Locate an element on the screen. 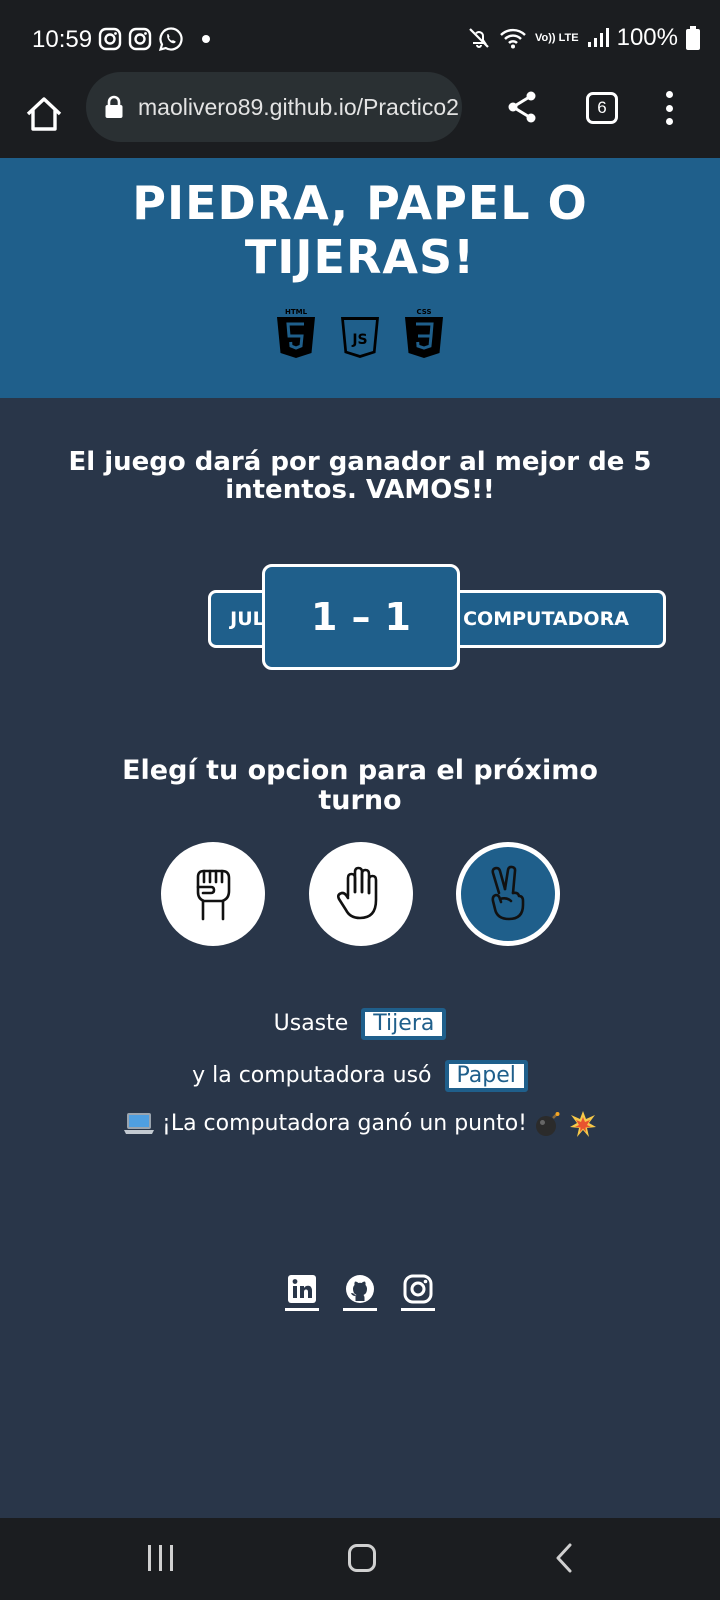 The height and width of the screenshot is (1600, 720). computer-move-line: y la computadora usó Papel is located at coordinates (360, 1076).